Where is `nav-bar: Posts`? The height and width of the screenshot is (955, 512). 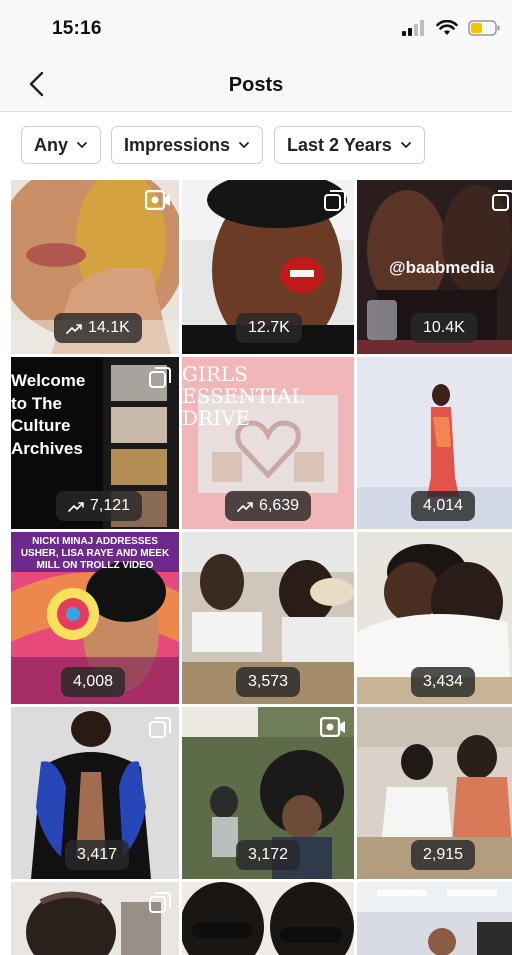
nav-bar: Posts is located at coordinates (256, 85).